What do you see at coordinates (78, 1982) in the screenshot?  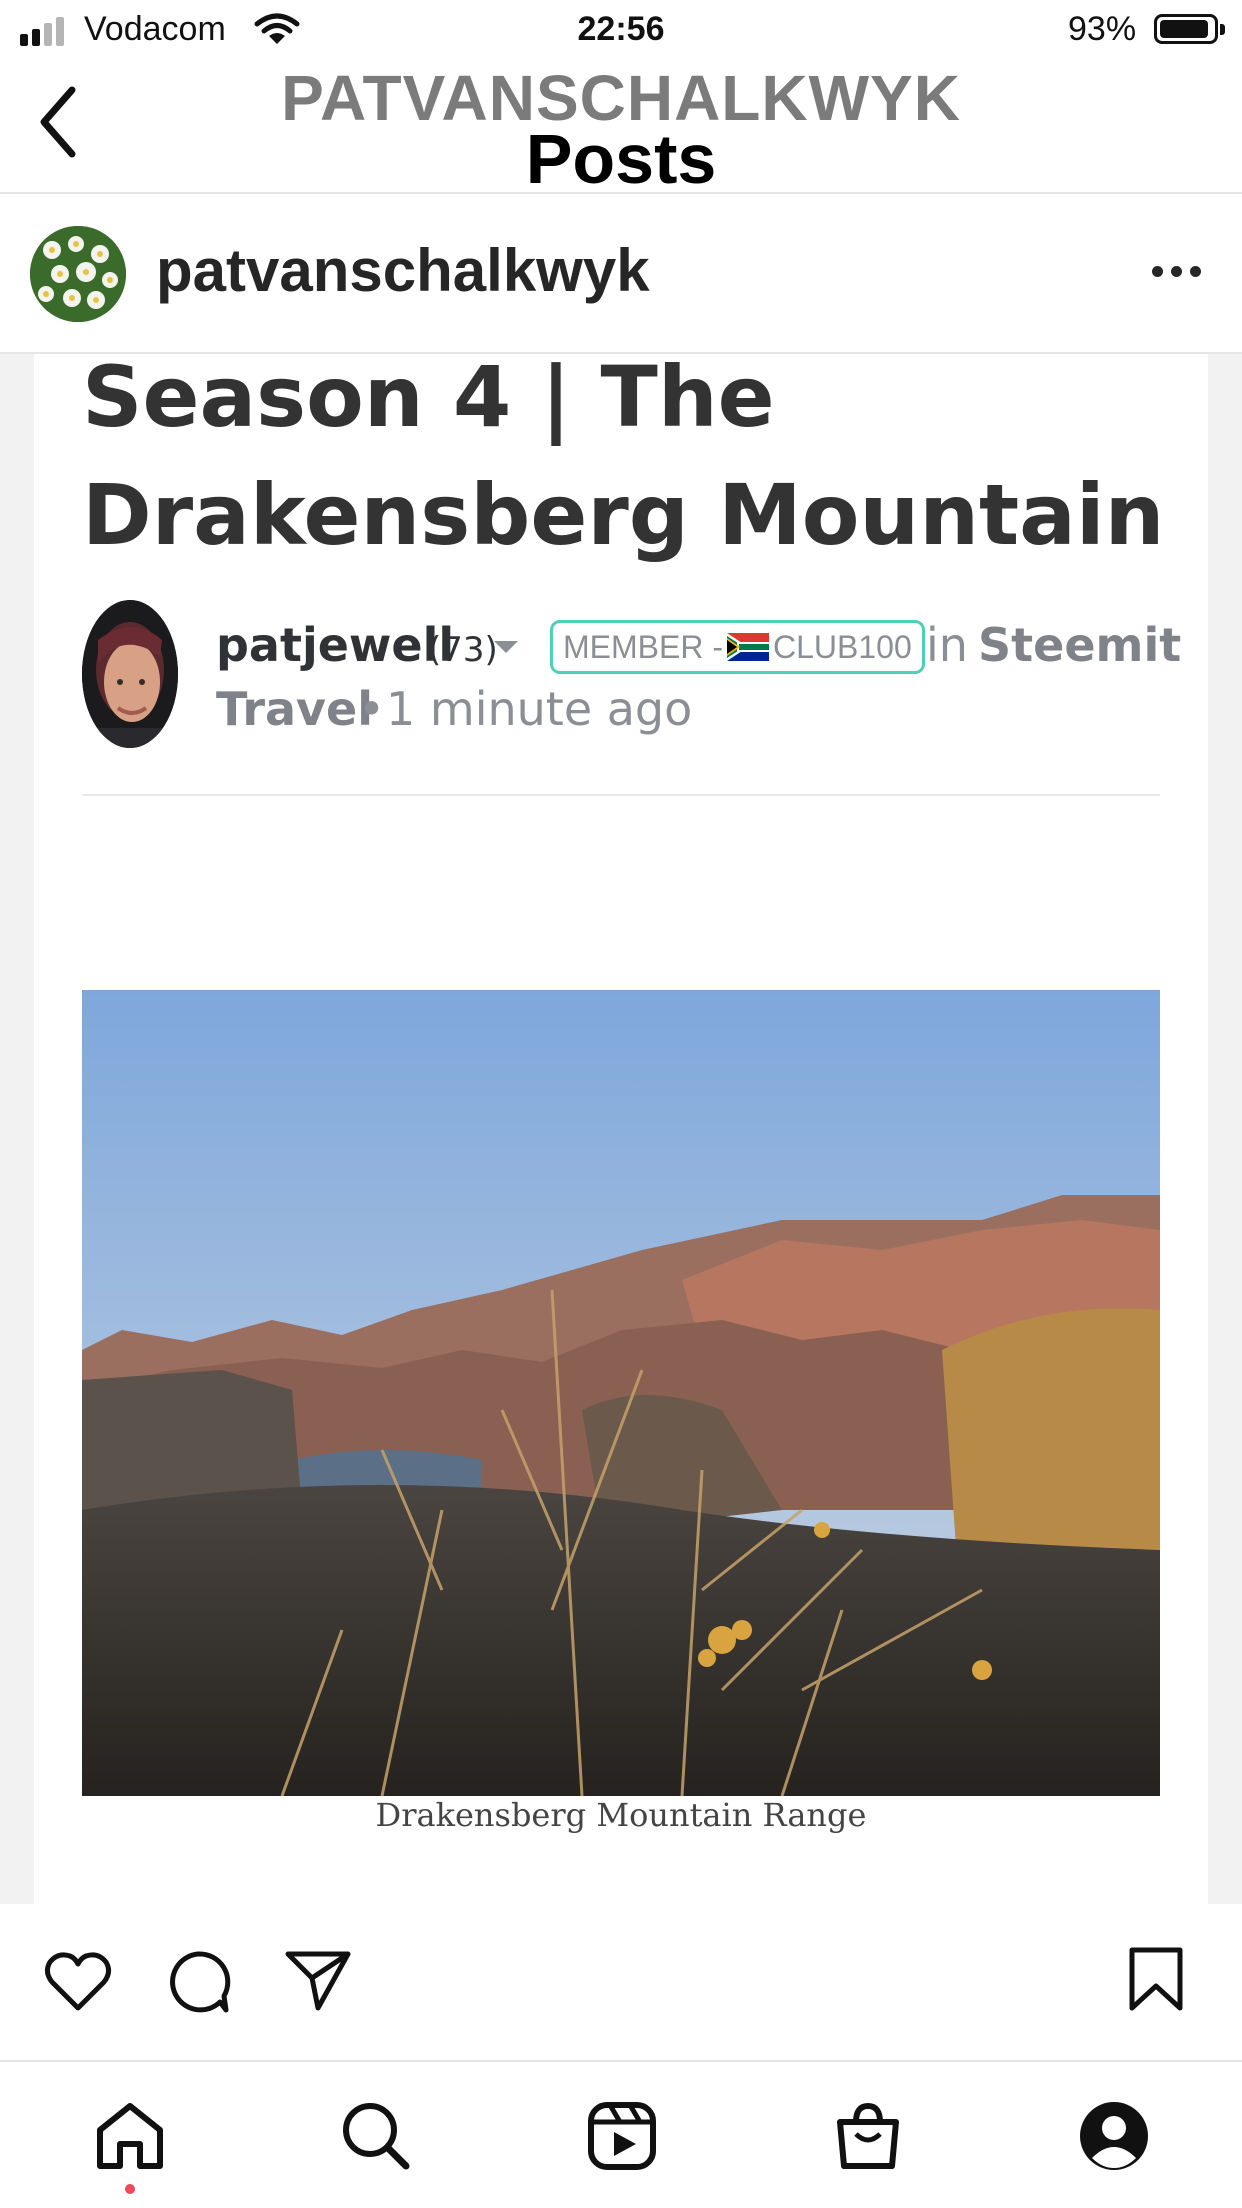 I see `heart-icon` at bounding box center [78, 1982].